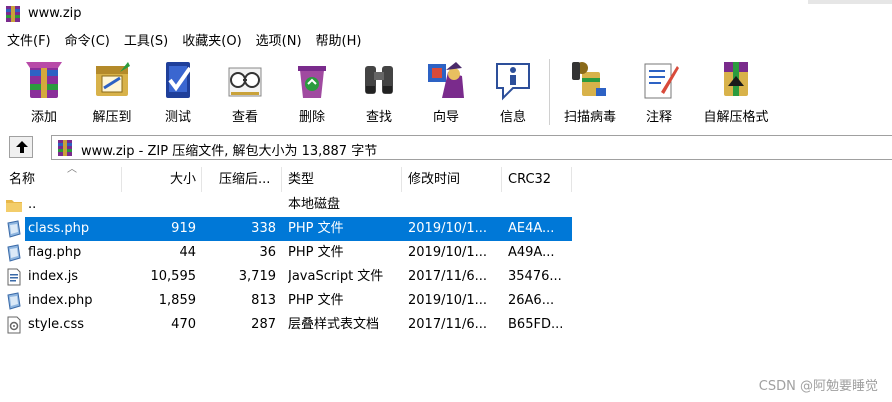 This screenshot has width=892, height=402. I want to click on wizard-label: 向导, so click(445, 117).